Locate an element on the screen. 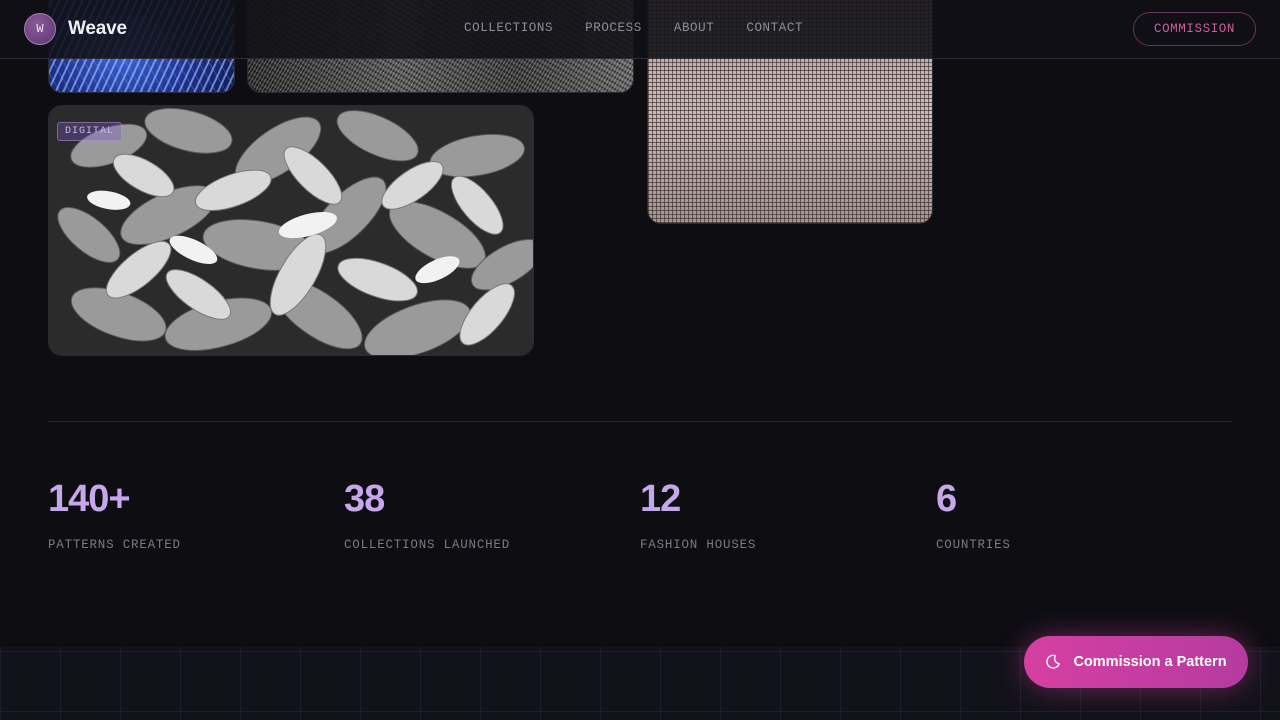  logo-mark: W is located at coordinates (40, 29).